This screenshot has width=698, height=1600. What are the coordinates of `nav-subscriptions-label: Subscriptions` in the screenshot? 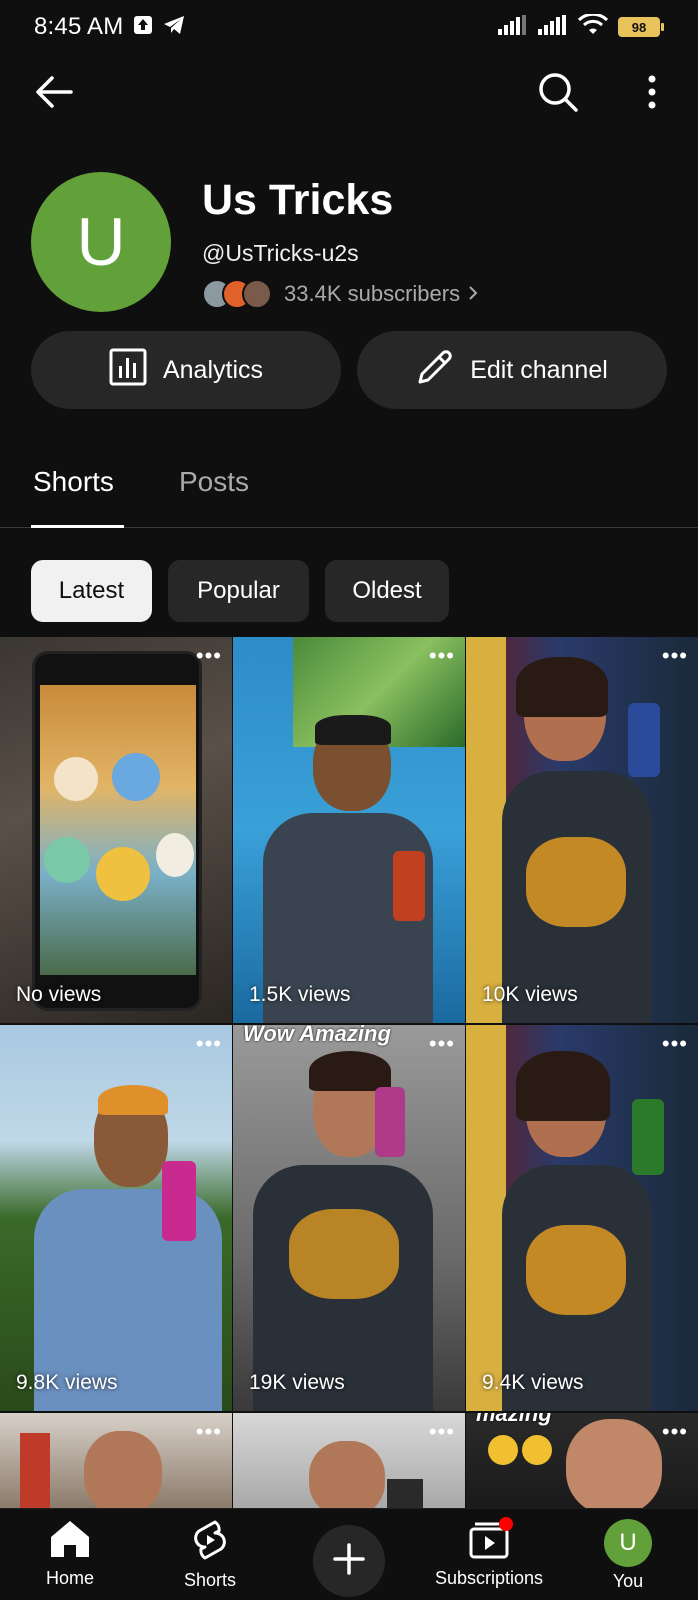 It's located at (489, 1578).